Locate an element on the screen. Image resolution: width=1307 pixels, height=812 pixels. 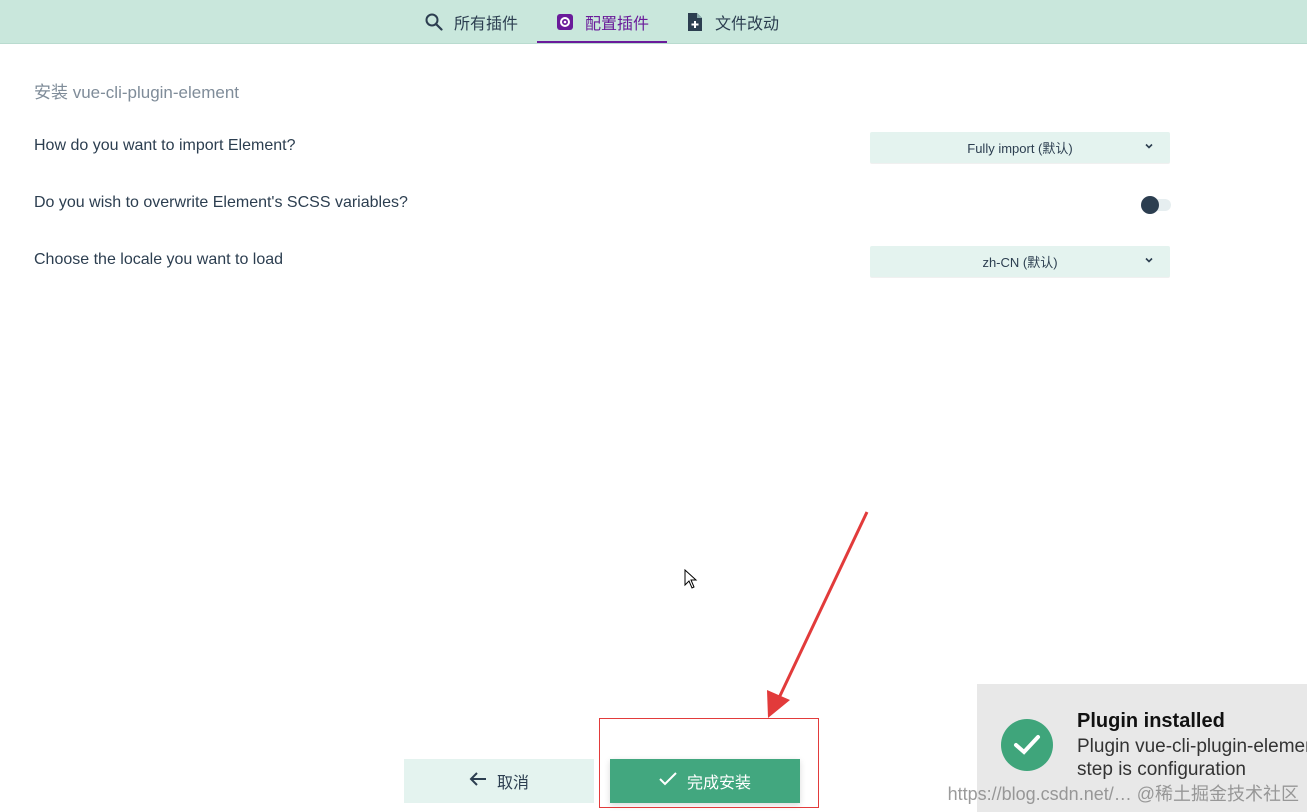
cancel-button: 取消 is located at coordinates (499, 781).